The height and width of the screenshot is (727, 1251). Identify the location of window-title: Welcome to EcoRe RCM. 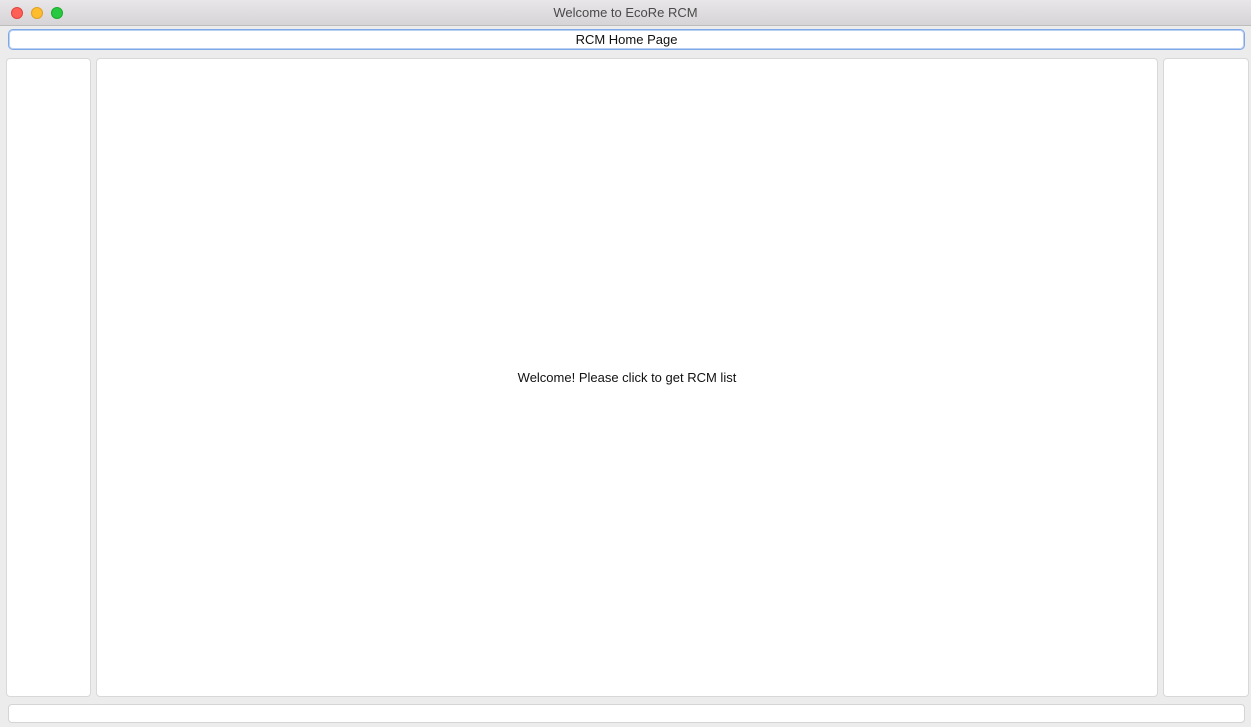
(625, 12).